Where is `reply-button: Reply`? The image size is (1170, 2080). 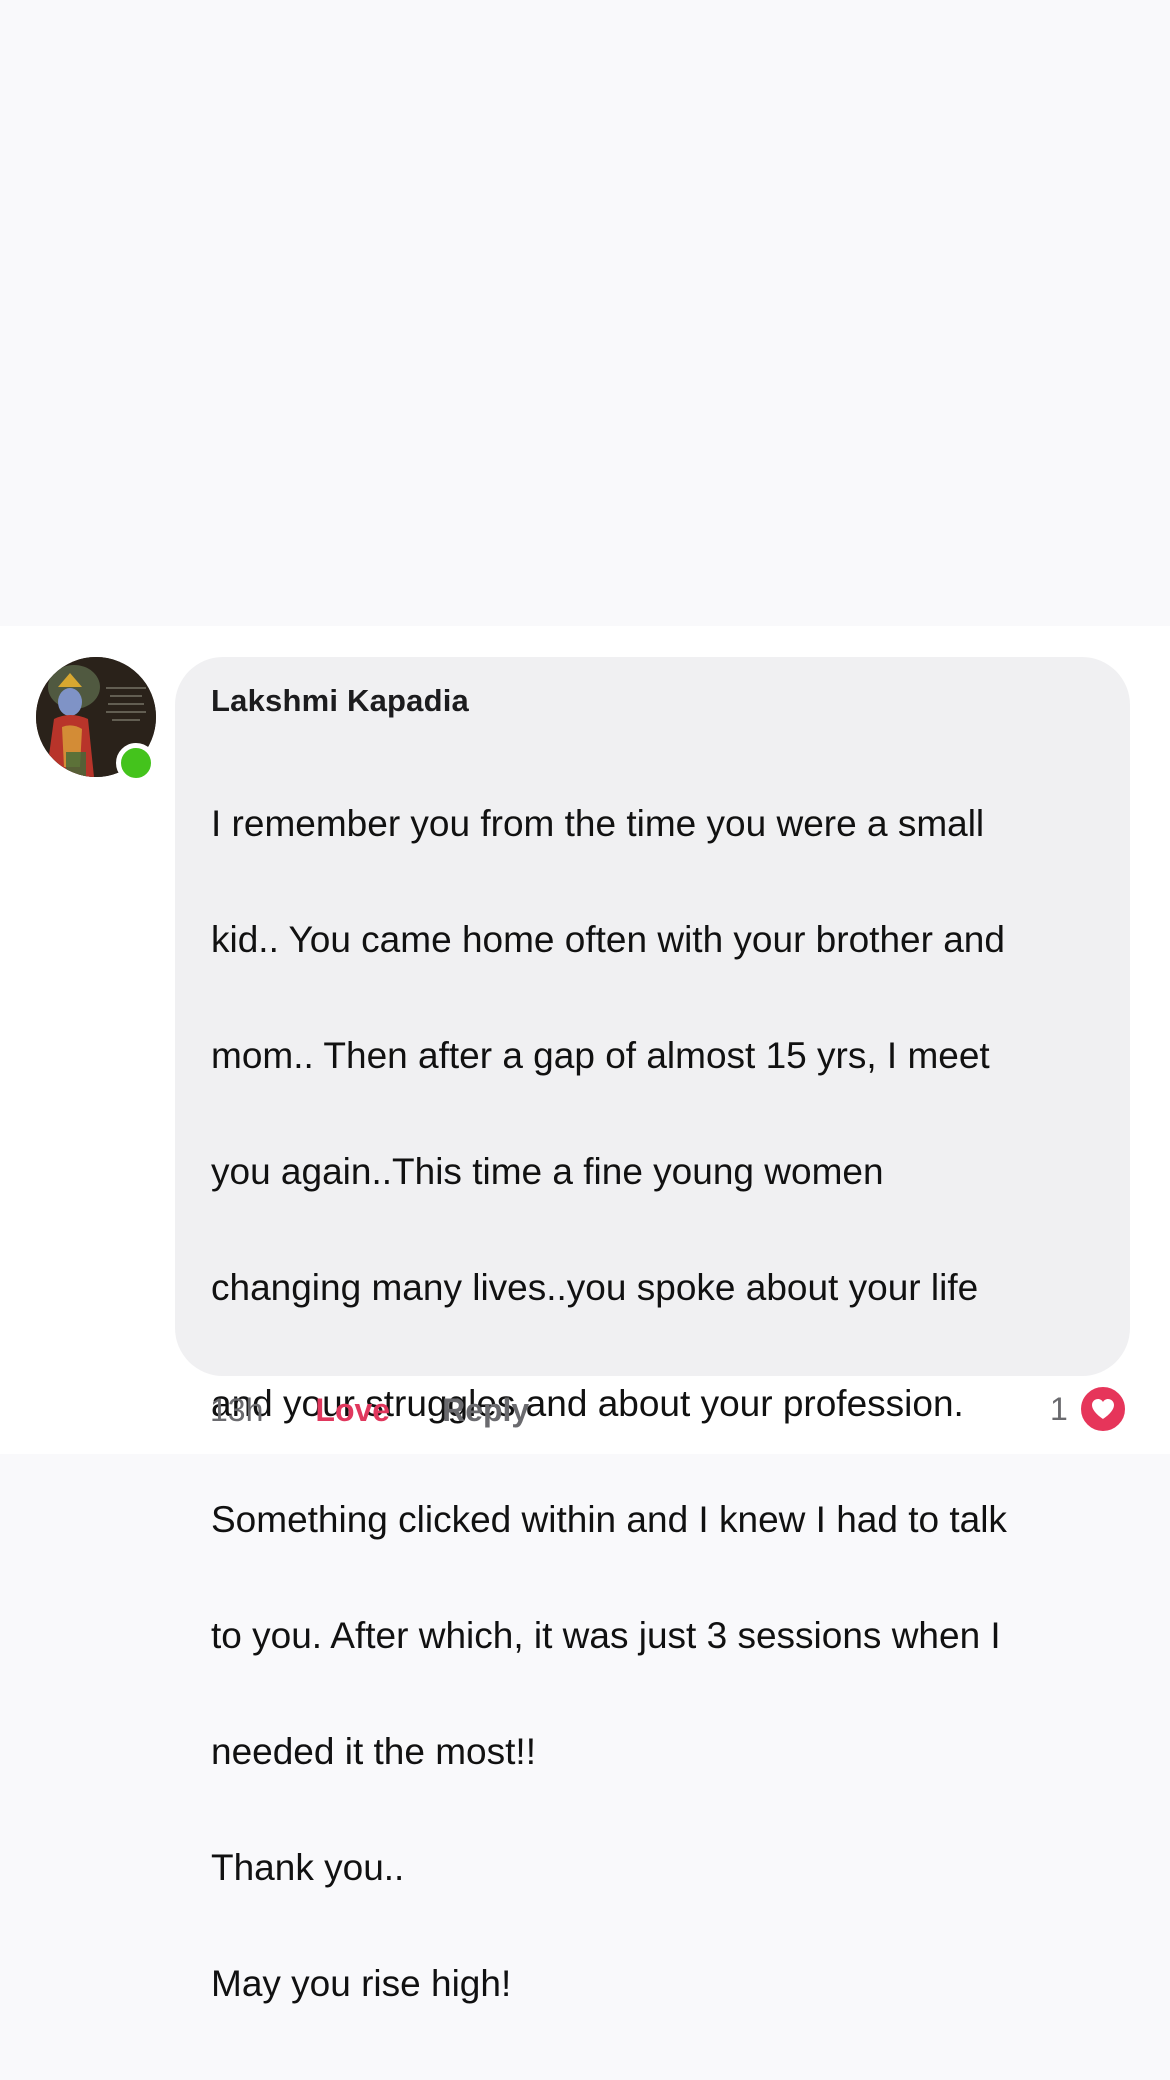
reply-button: Reply is located at coordinates (485, 1410).